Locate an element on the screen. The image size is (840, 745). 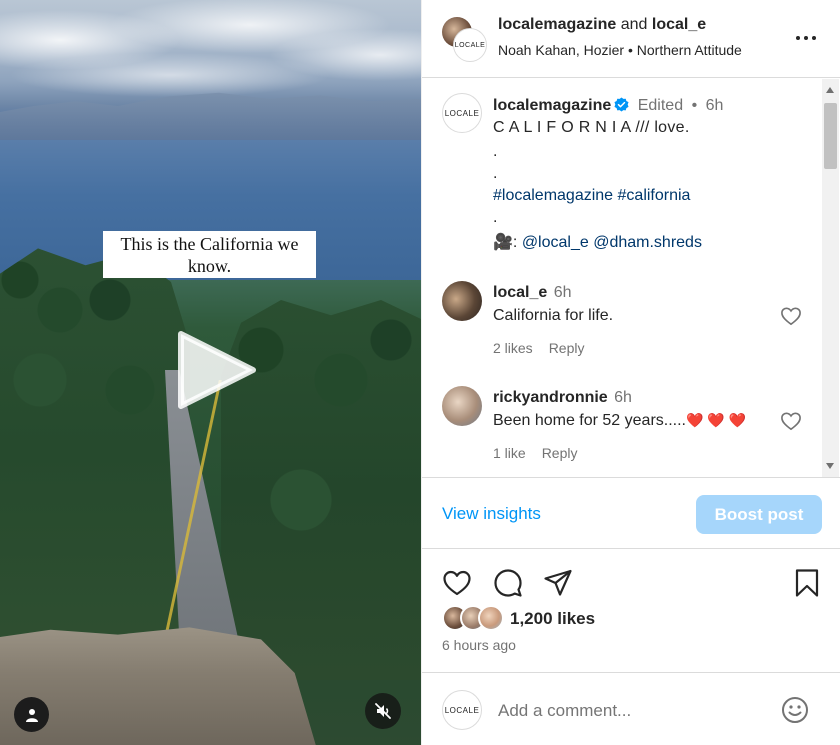
author-connector: and is located at coordinates (634, 24).